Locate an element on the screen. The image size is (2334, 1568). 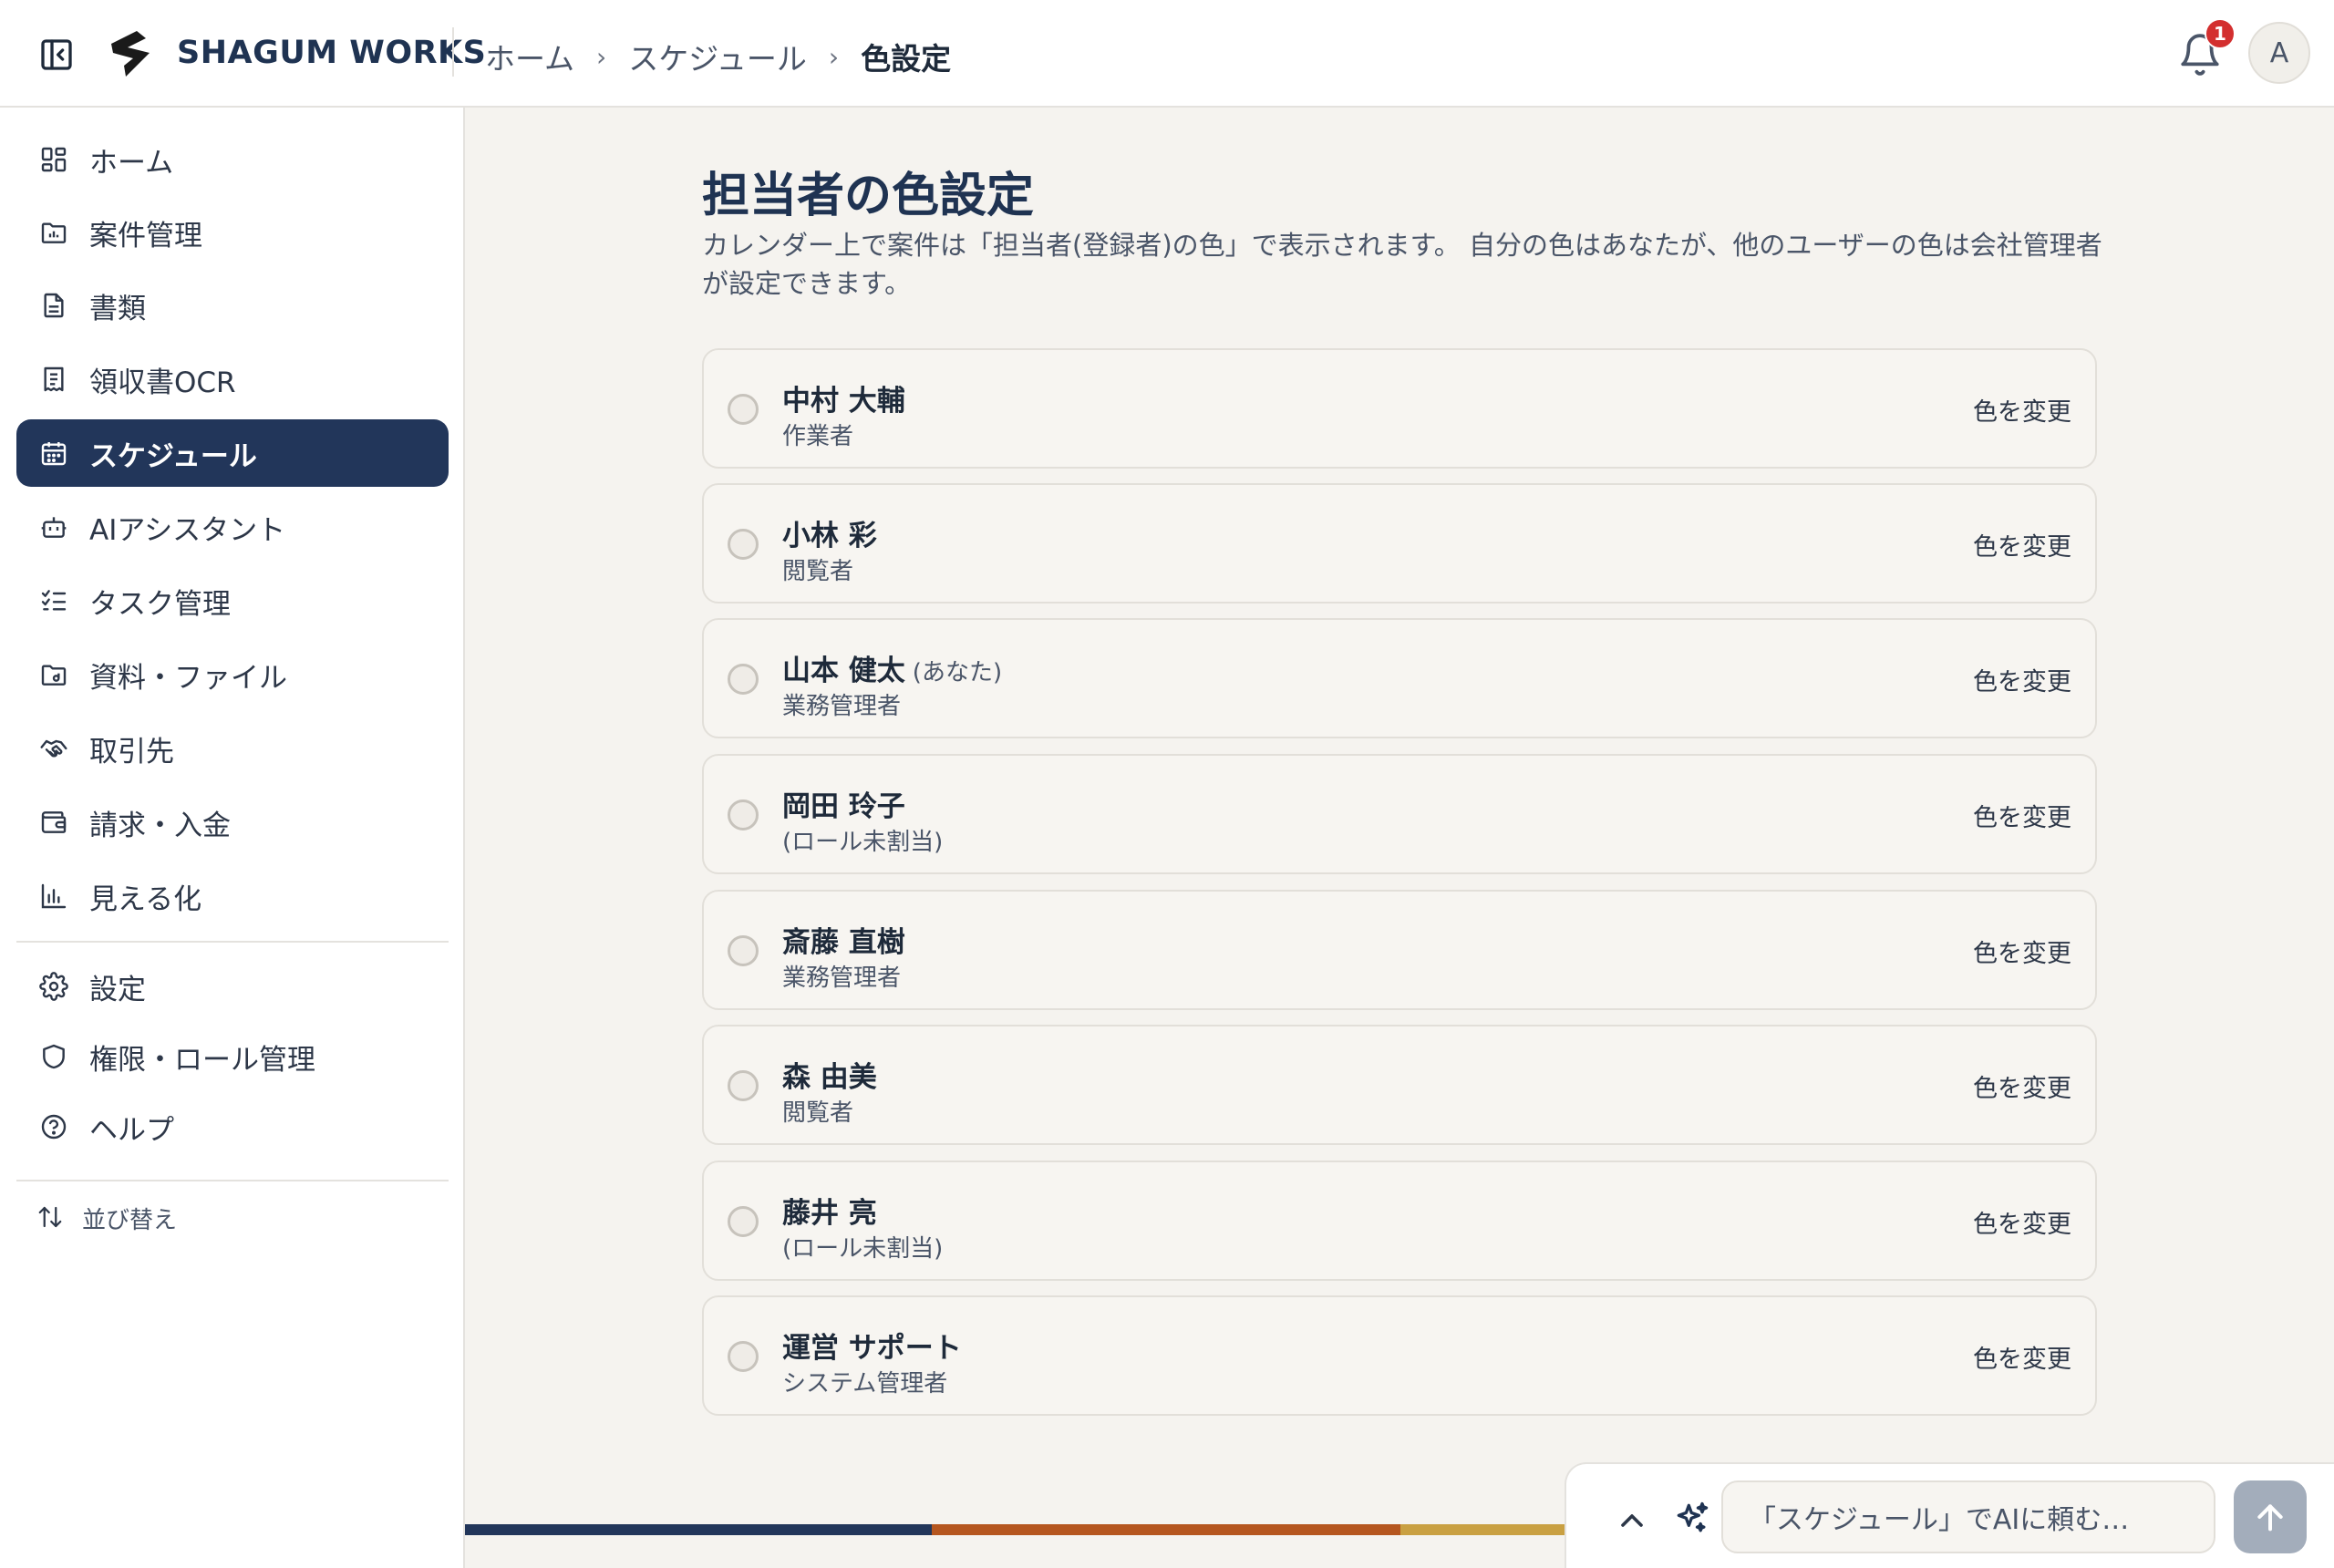
sort-label: 並び替え is located at coordinates (130, 1220).